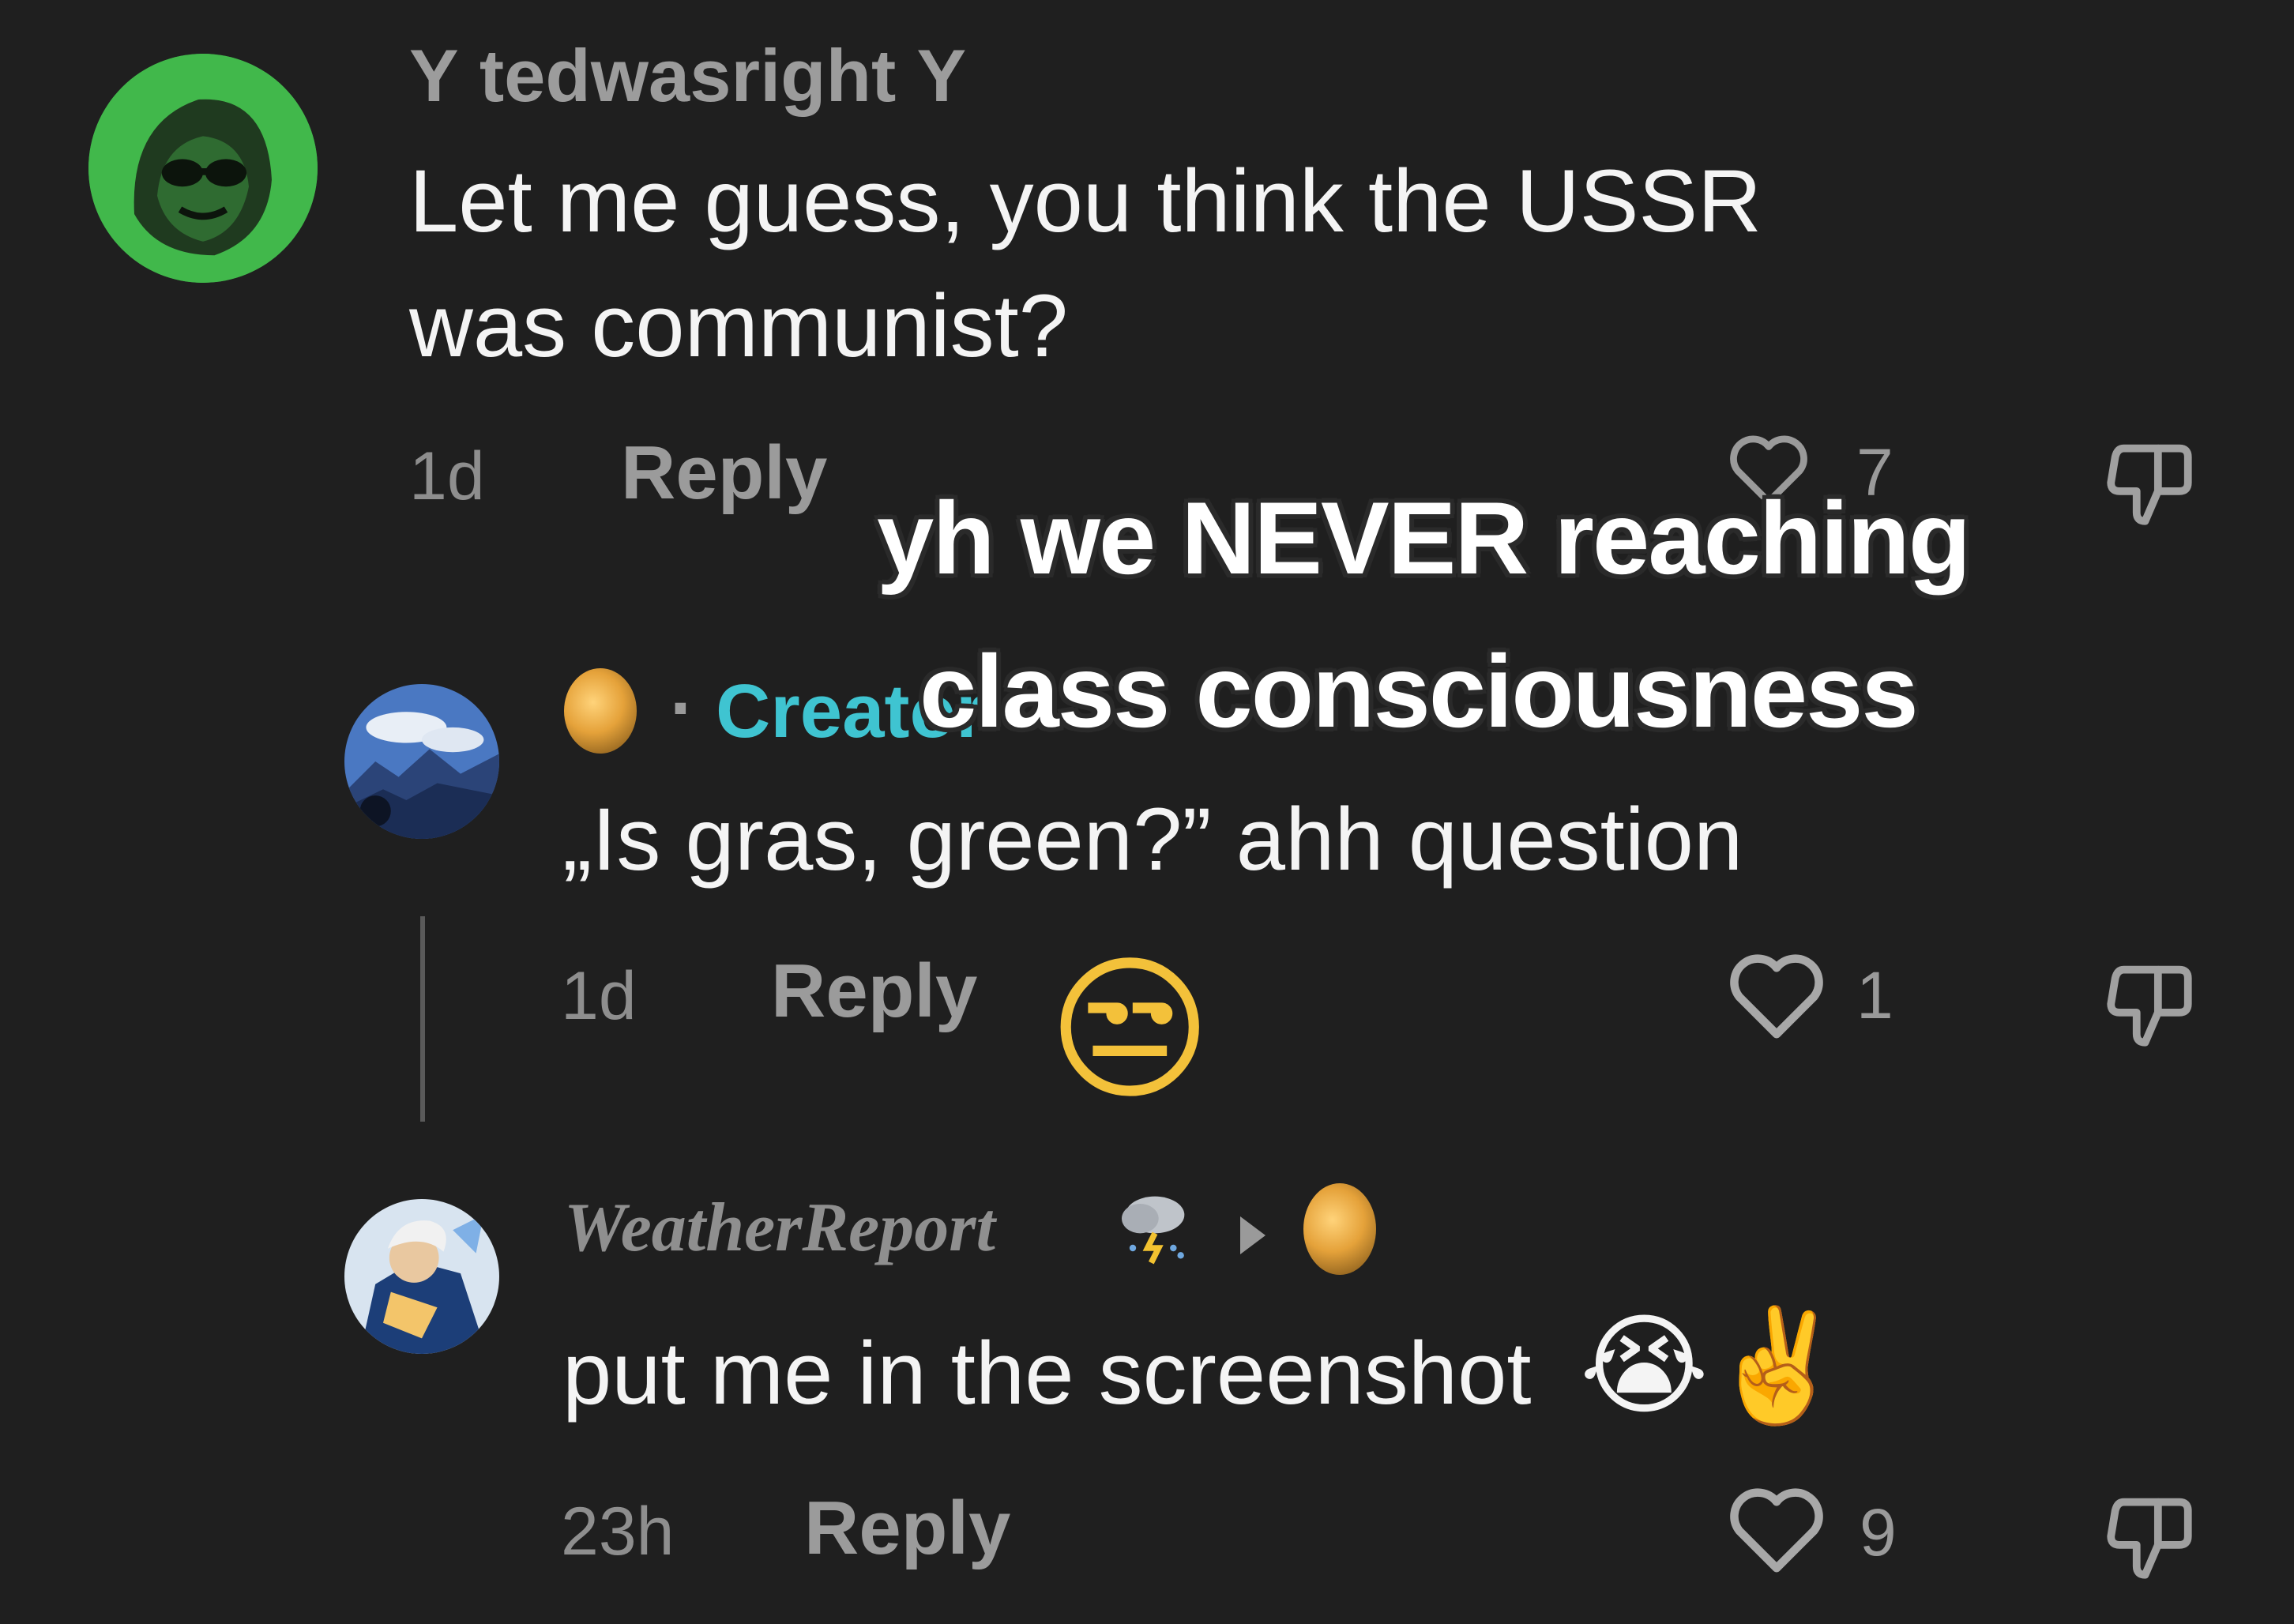  What do you see at coordinates (1152, 839) in the screenshot?
I see `comment-text: „Is gras, green?” ahh question` at bounding box center [1152, 839].